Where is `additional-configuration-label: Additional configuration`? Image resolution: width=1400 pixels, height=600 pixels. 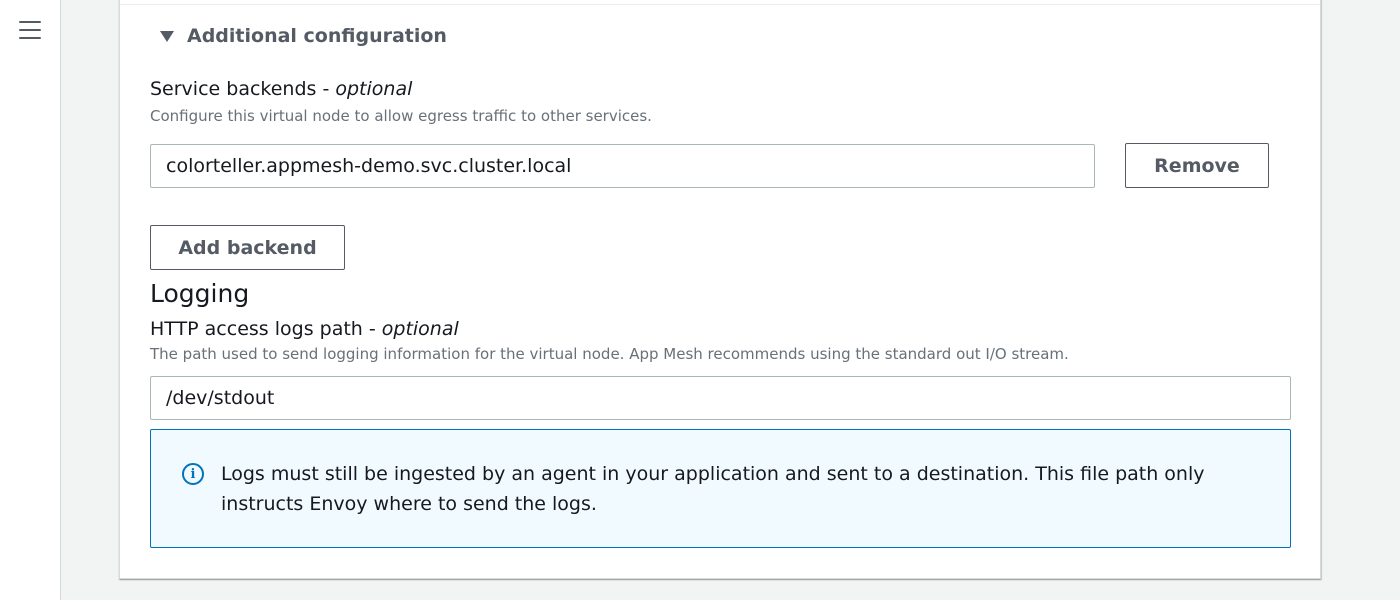 additional-configuration-label: Additional configuration is located at coordinates (317, 36).